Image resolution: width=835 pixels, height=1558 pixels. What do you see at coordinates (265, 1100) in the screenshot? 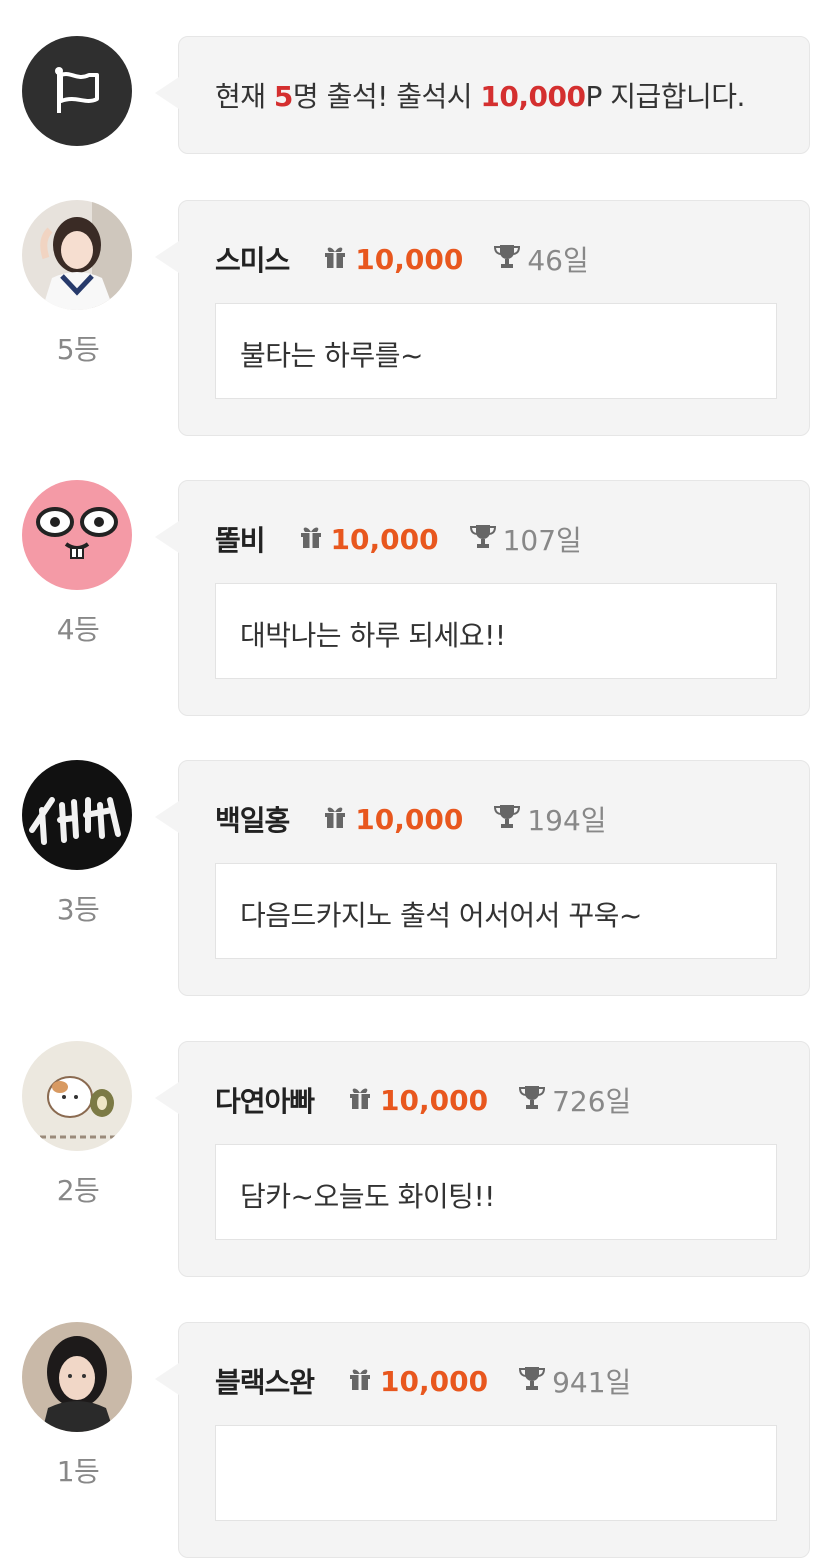
I see `user-name: 다연아빠` at bounding box center [265, 1100].